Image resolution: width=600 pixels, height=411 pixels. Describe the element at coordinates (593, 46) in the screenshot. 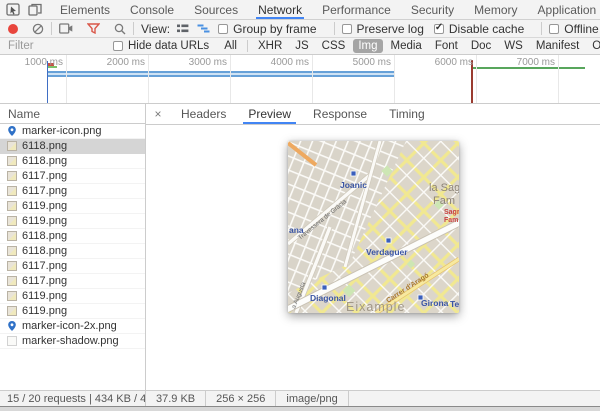

I see `resource-type-filter-other: Other` at that location.